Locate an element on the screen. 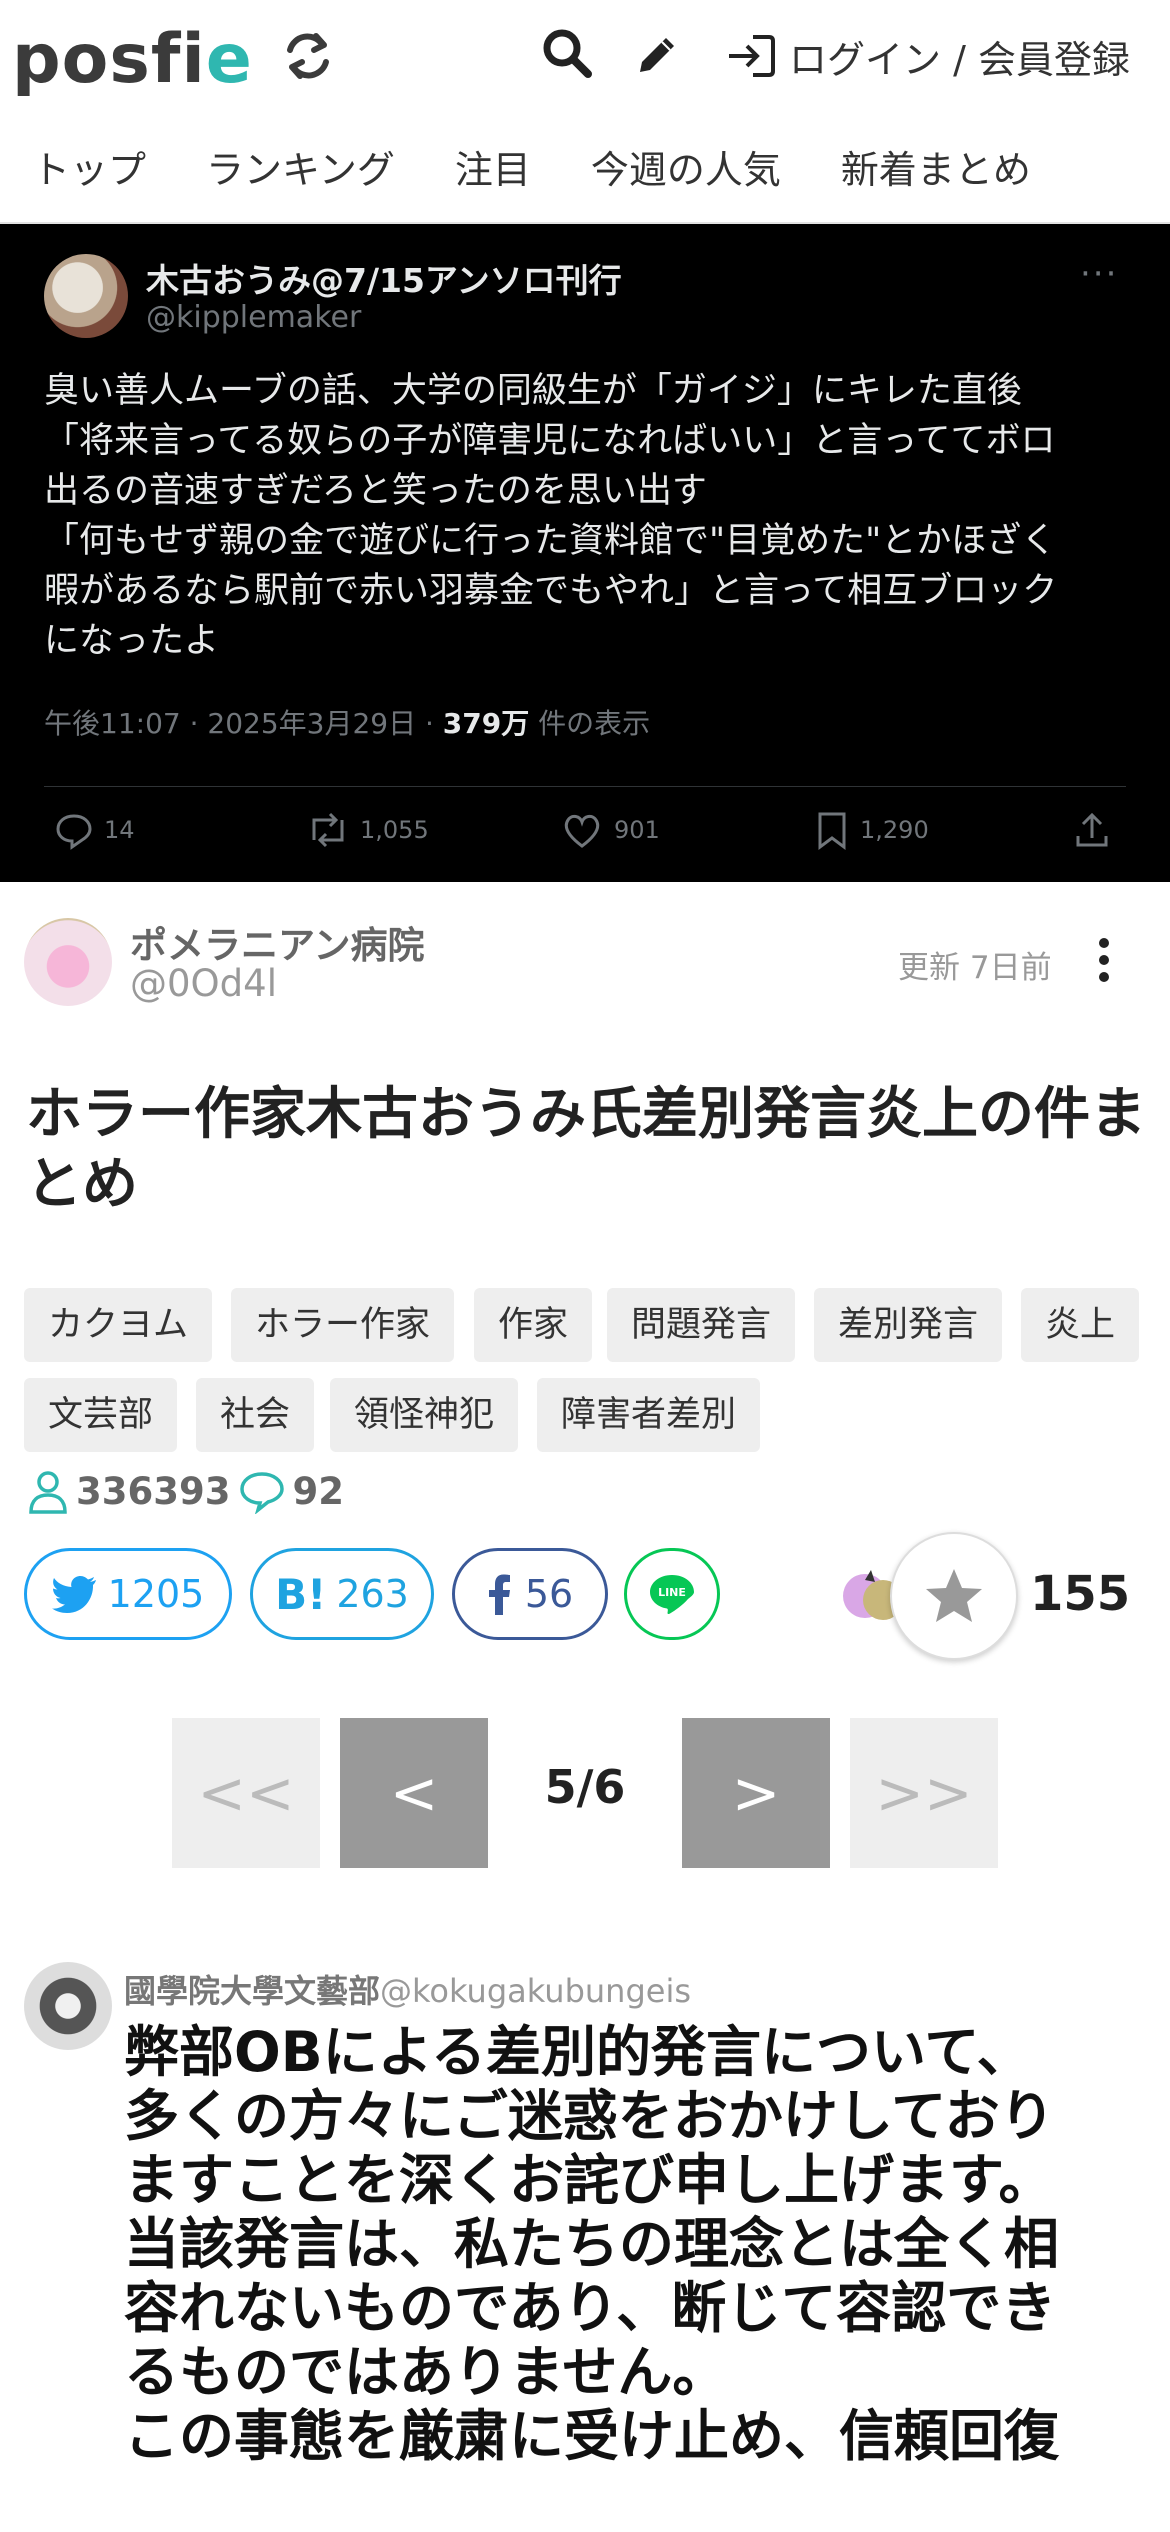 The image size is (1170, 2532). hatena-icon: B! is located at coordinates (301, 1594).